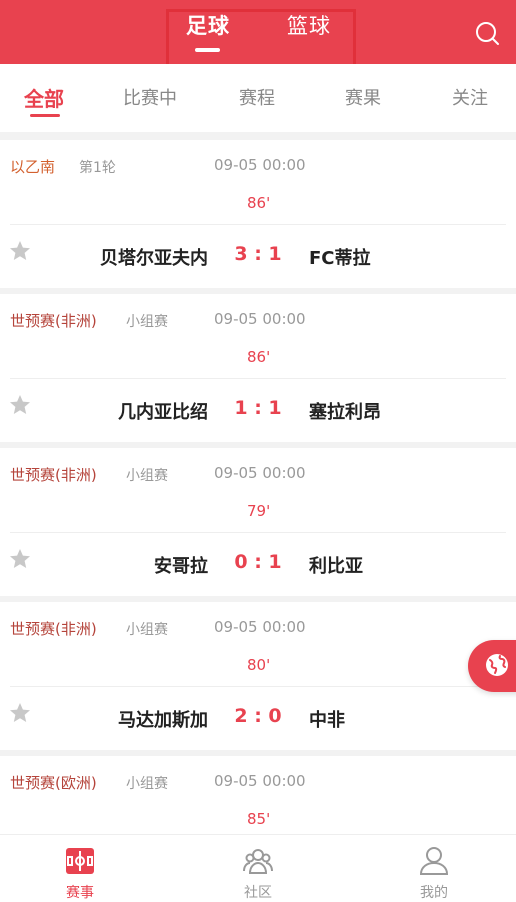 This screenshot has width=516, height=902. Describe the element at coordinates (434, 893) in the screenshot. I see `nav-label: 我的` at that location.